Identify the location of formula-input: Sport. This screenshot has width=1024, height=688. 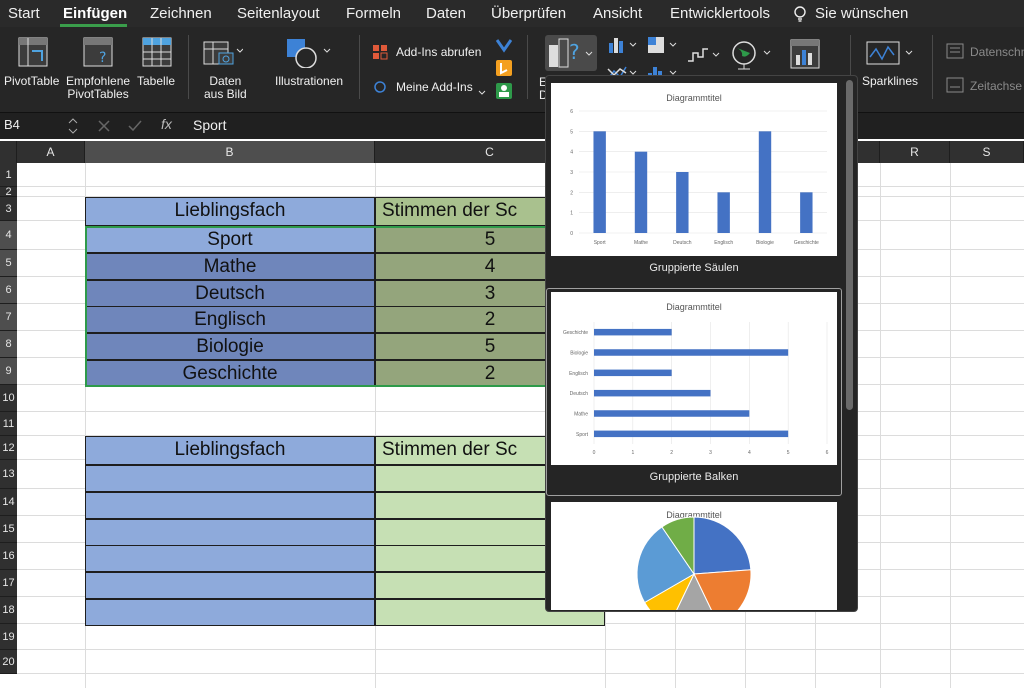
(209, 125).